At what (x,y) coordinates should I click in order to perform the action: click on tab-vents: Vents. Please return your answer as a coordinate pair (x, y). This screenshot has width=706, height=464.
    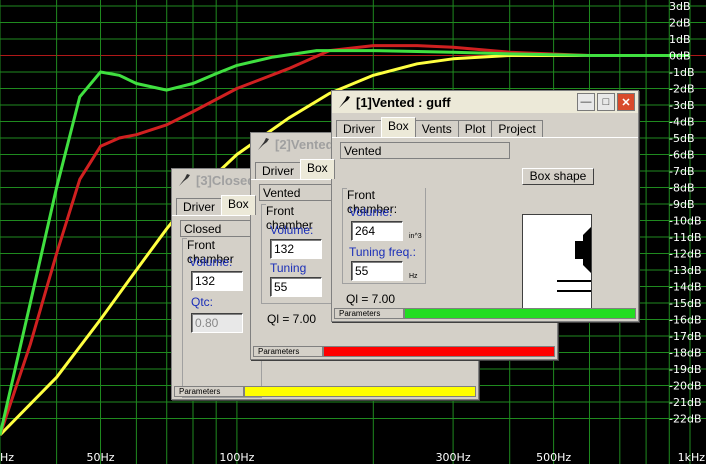
    Looking at the image, I should click on (436, 128).